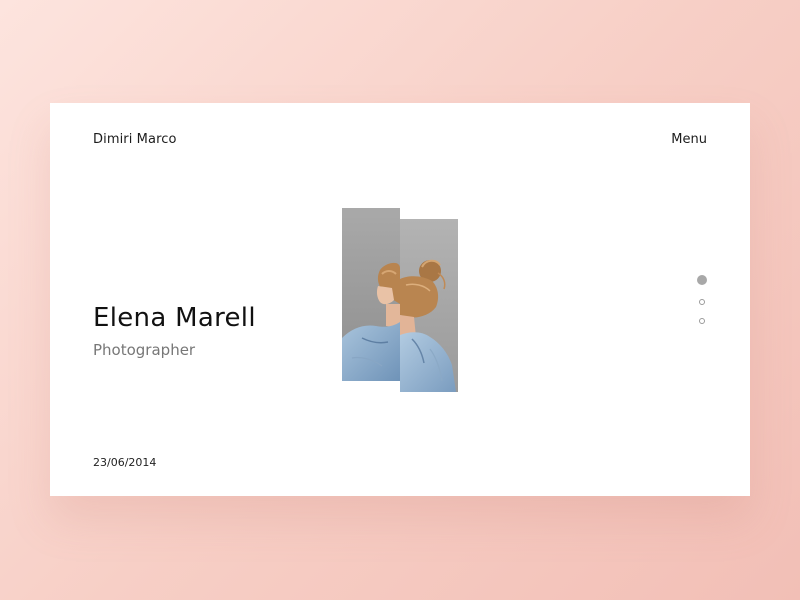  What do you see at coordinates (689, 139) in the screenshot?
I see `menu-button: Menu` at bounding box center [689, 139].